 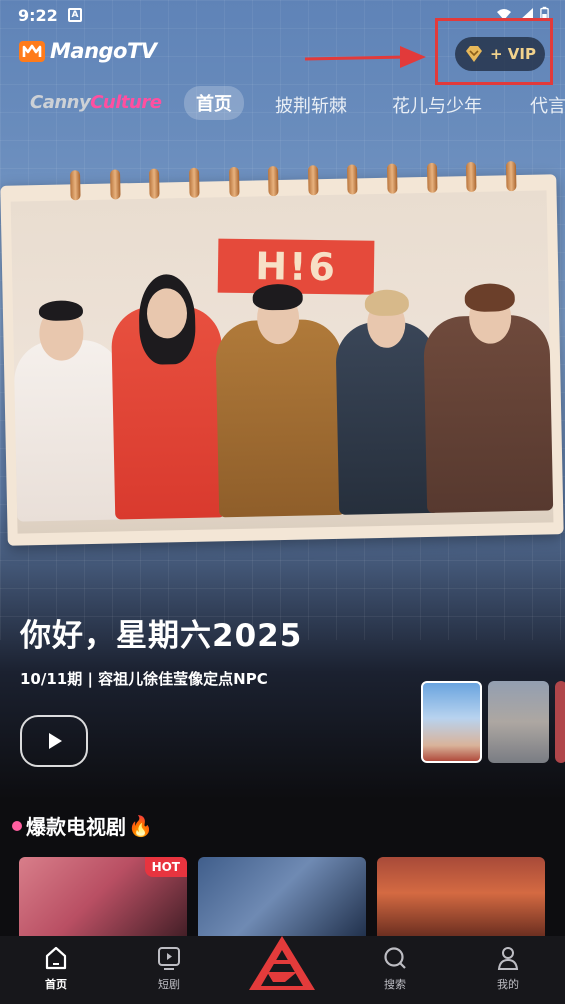 What do you see at coordinates (508, 958) in the screenshot?
I see `profile-icon` at bounding box center [508, 958].